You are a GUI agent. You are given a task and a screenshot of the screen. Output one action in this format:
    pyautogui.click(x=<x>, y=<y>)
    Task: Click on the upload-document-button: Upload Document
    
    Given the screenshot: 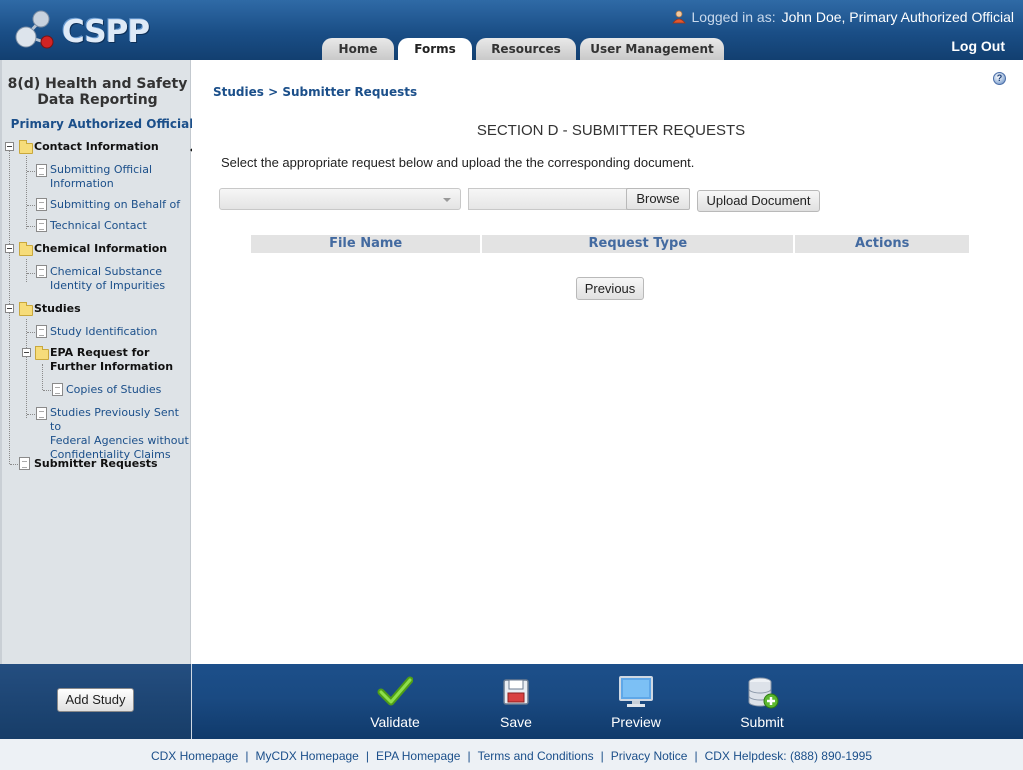 What is the action you would take?
    pyautogui.click(x=758, y=201)
    